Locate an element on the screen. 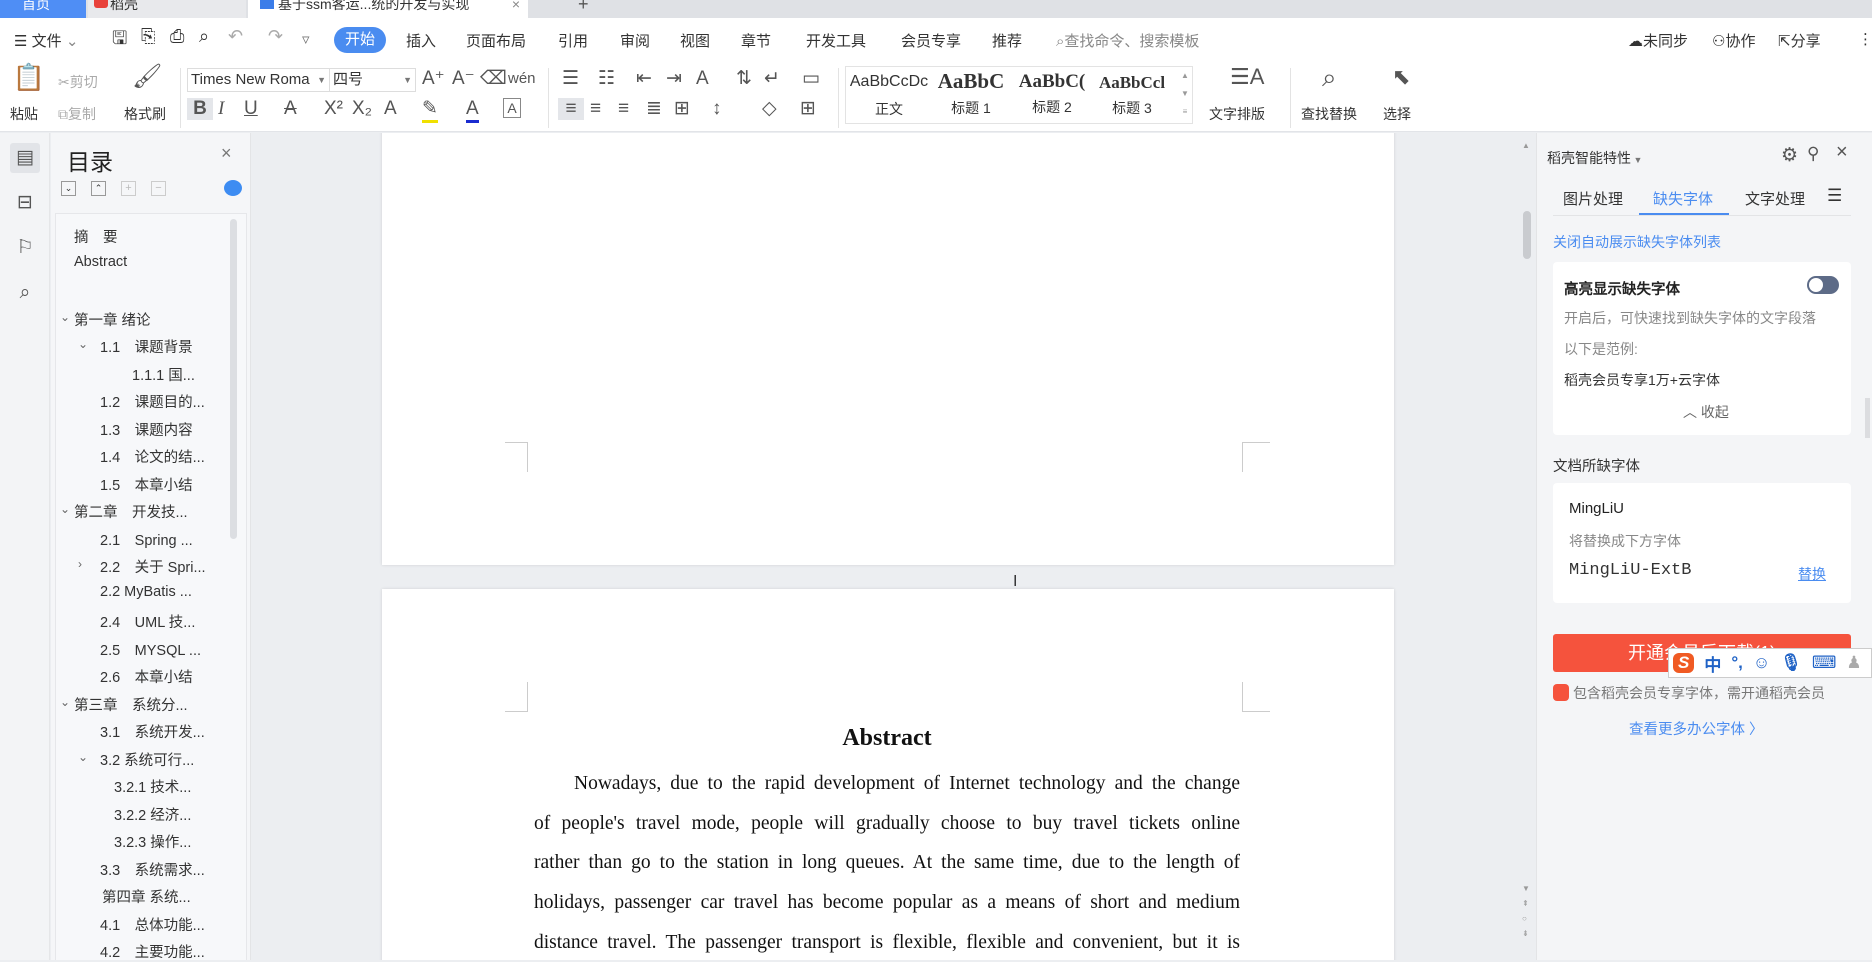 The image size is (1872, 962). file-menu: ☰ 文件 ⌄ is located at coordinates (46, 40).